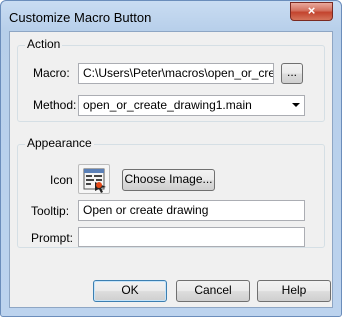 This screenshot has width=342, height=317. Describe the element at coordinates (80, 17) in the screenshot. I see `window-title: Customize Macro Button` at that location.